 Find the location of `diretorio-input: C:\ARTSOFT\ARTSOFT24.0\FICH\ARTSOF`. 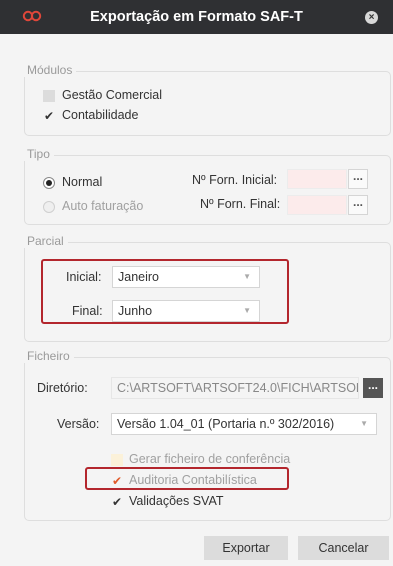

diretorio-input: C:\ARTSOFT\ARTSOFT24.0\FICH\ARTSOF is located at coordinates (235, 388).